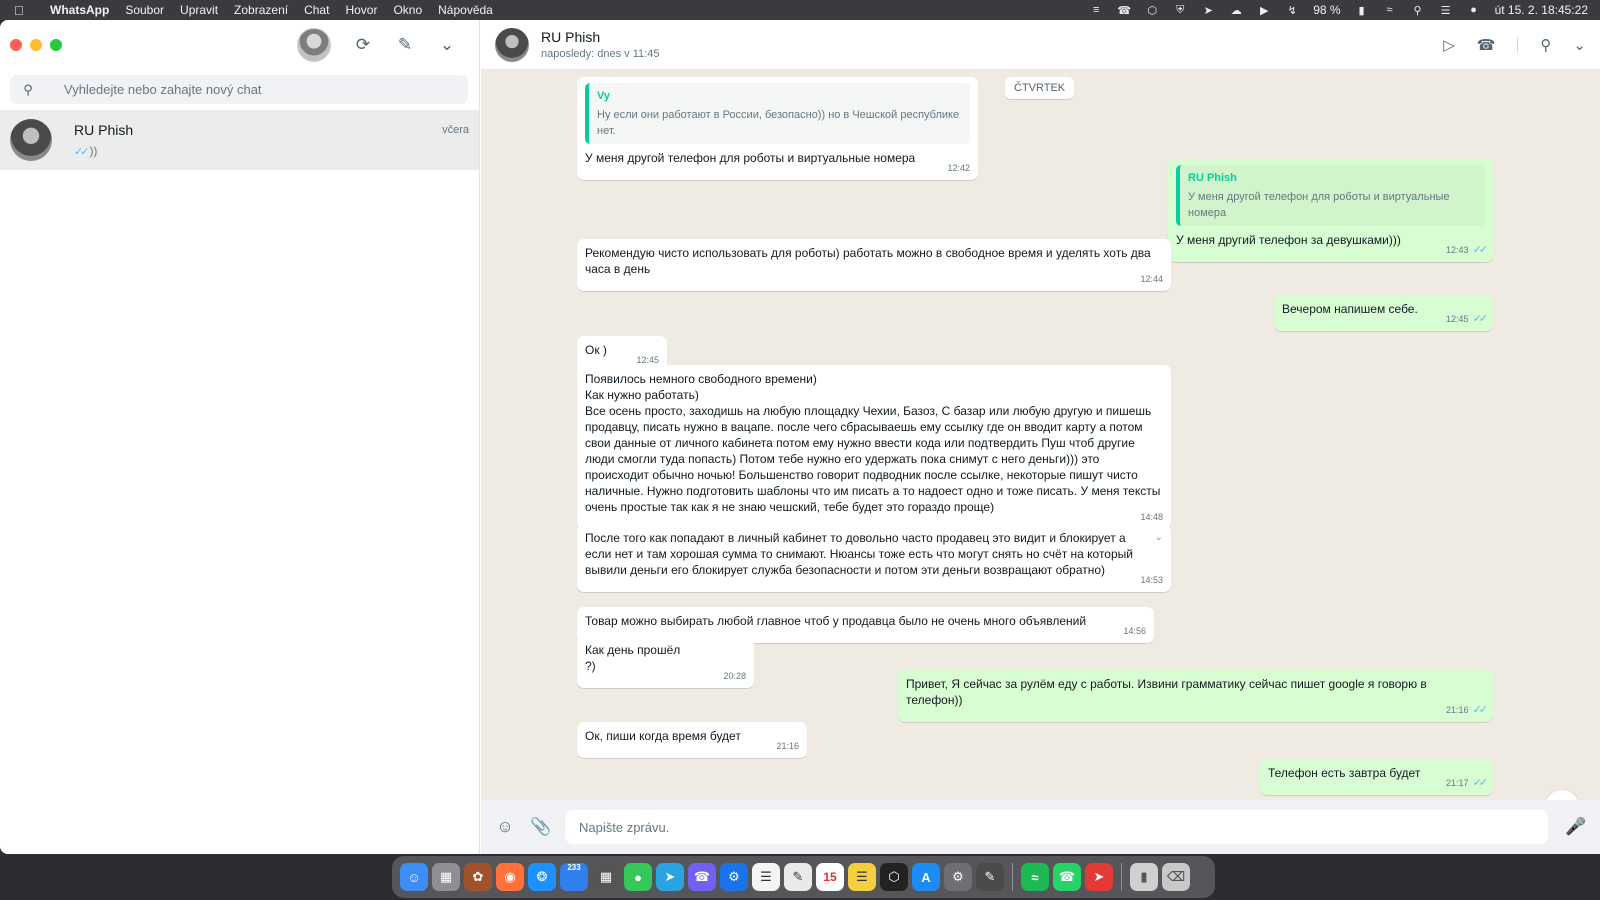 This screenshot has width=1600, height=900. I want to click on video-call-icon: ▷, so click(1449, 45).